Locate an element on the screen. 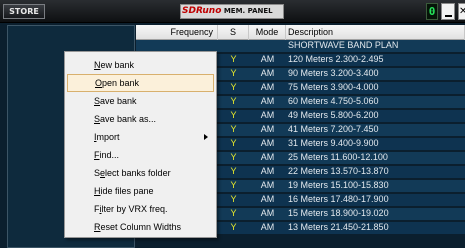  cell-description: SHORTWAVE BAND PLAN is located at coordinates (343, 45).